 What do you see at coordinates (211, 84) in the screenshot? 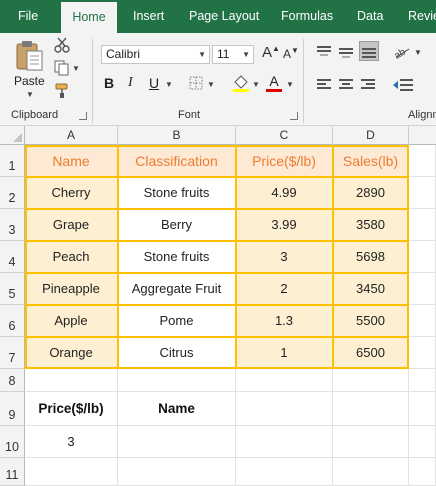
I see `borders-dropdown-arrow: ▼` at bounding box center [211, 84].